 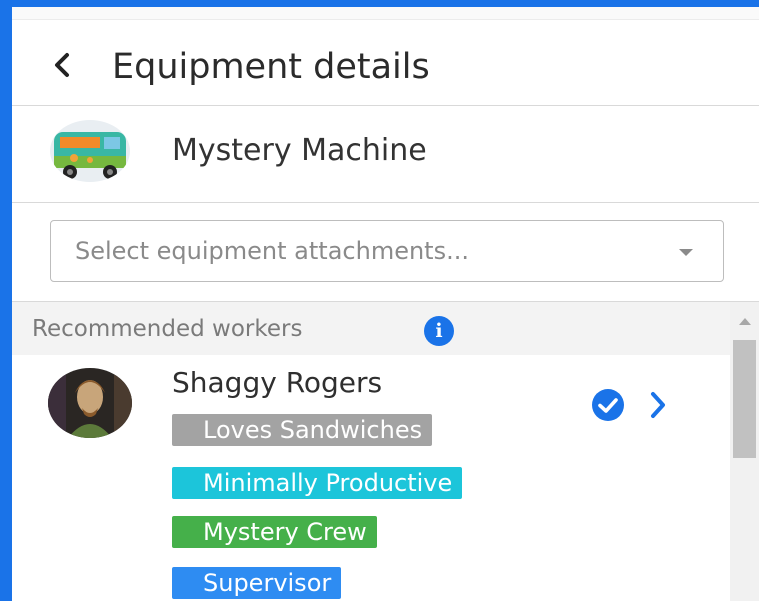 I want to click on recommended-workers-title: Recommended workers, so click(x=167, y=329).